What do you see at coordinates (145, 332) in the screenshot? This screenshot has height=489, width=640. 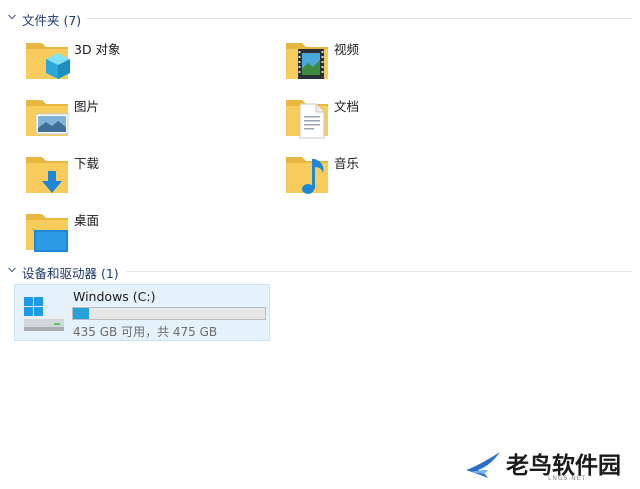 I see `drive-free-space: 435 GB 可用，共 475 GB` at bounding box center [145, 332].